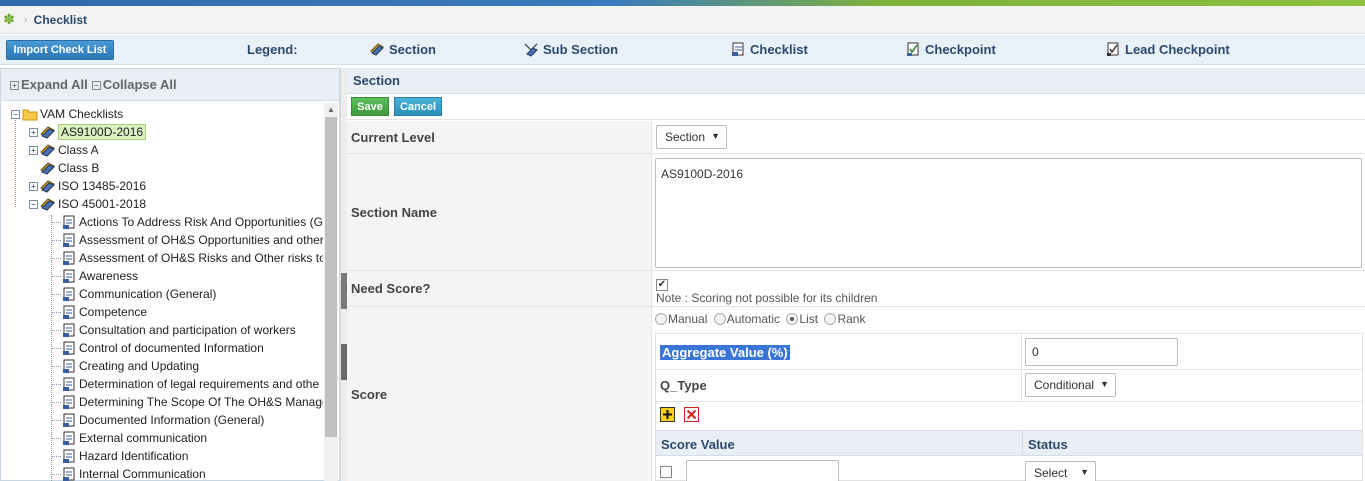 The height and width of the screenshot is (481, 1365). Describe the element at coordinates (104, 312) in the screenshot. I see `tree-node-checklist: Competence` at that location.